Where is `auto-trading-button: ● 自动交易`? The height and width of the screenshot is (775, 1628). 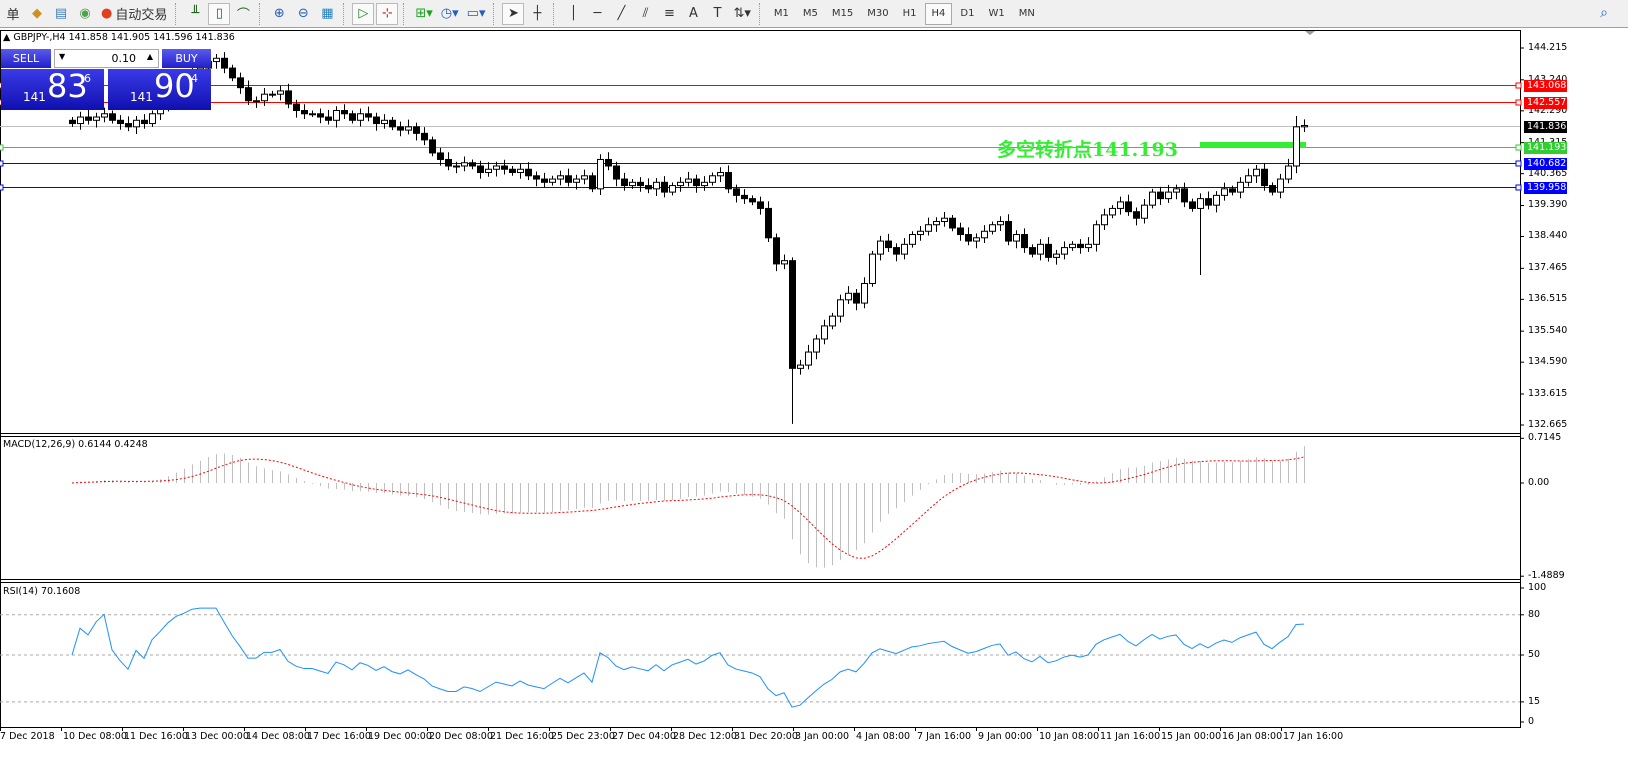
auto-trading-button: ● 自动交易 is located at coordinates (134, 14).